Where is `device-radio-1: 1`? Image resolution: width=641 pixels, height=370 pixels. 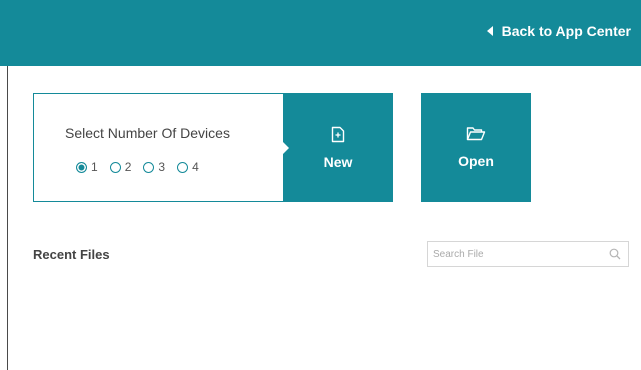
device-radio-1: 1 is located at coordinates (87, 167).